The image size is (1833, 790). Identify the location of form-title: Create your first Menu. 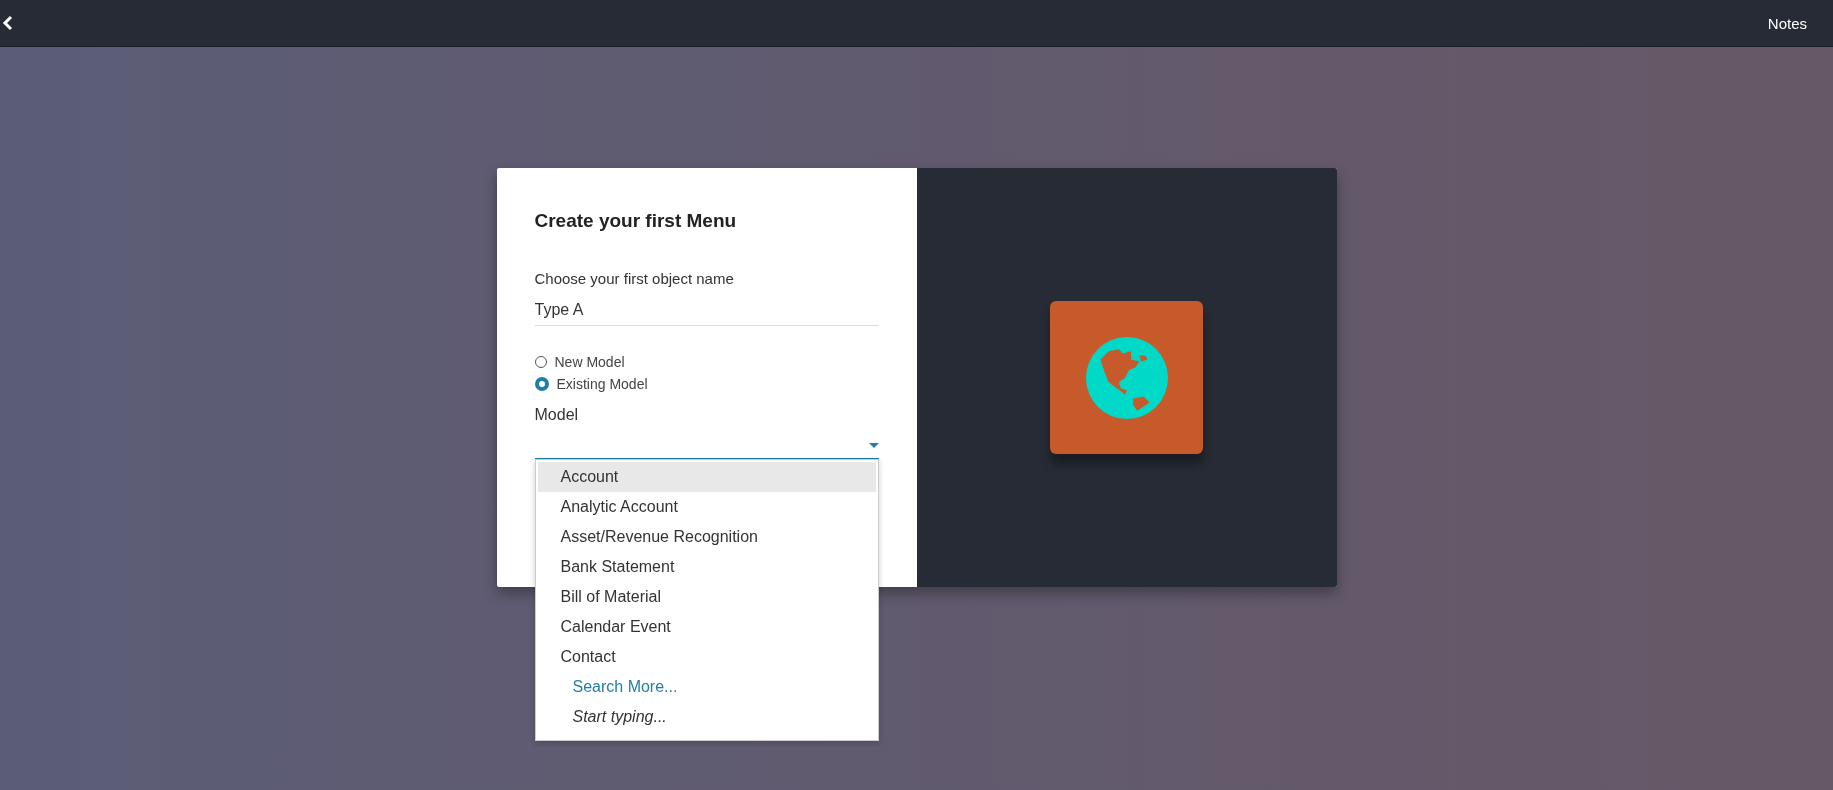
(636, 221).